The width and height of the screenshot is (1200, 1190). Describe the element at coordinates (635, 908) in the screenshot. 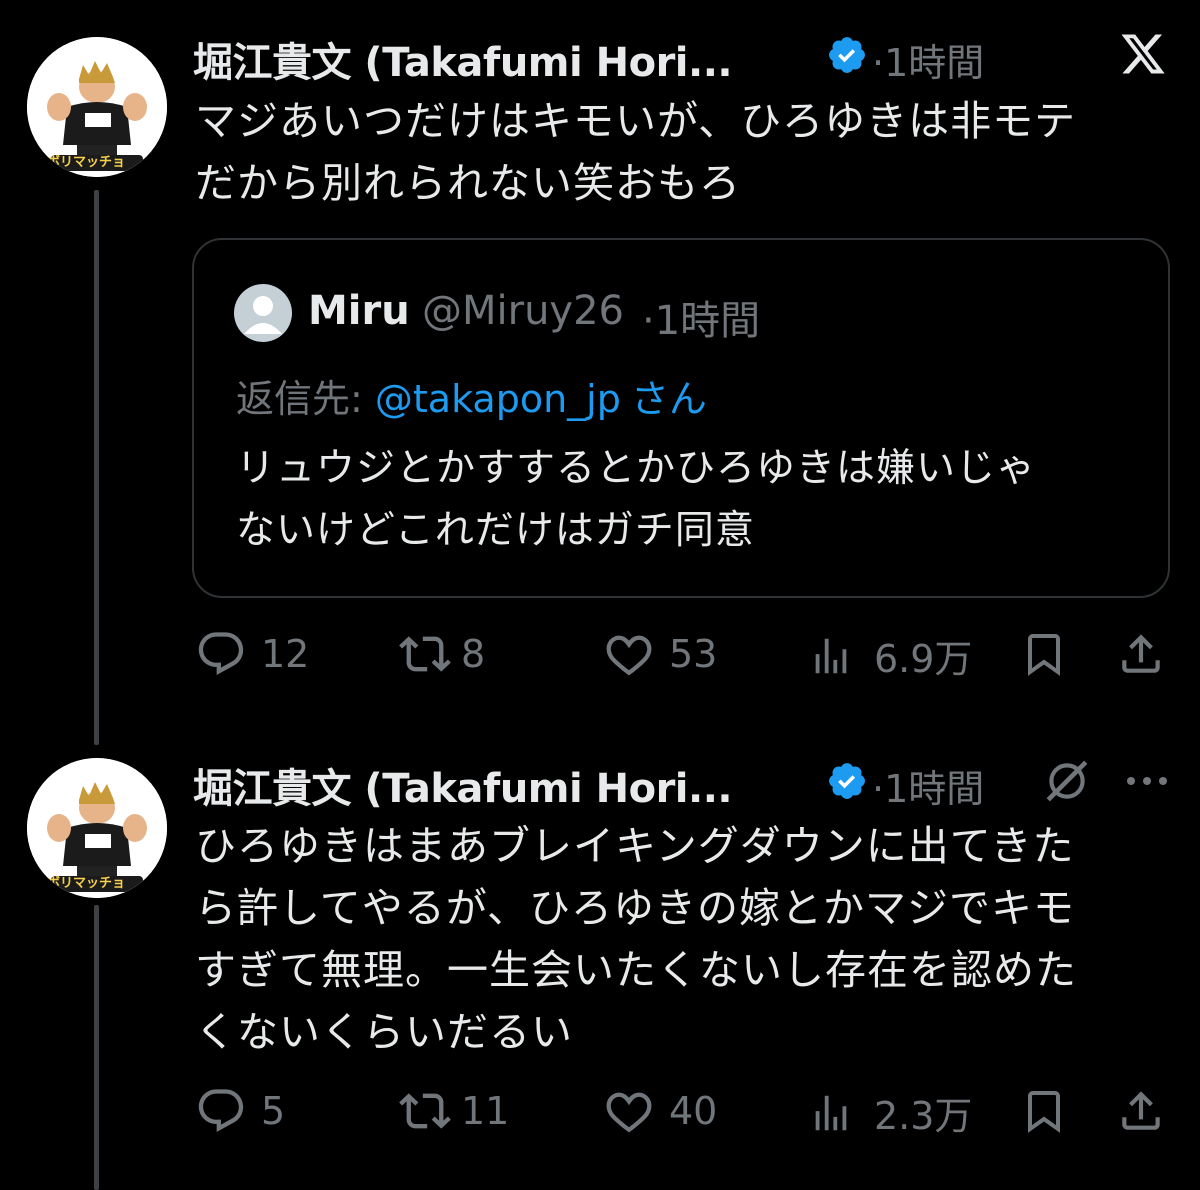

I see `tweet-text-line: ら許してやるが、ひろゆきの嫁とかマジでキモ` at that location.